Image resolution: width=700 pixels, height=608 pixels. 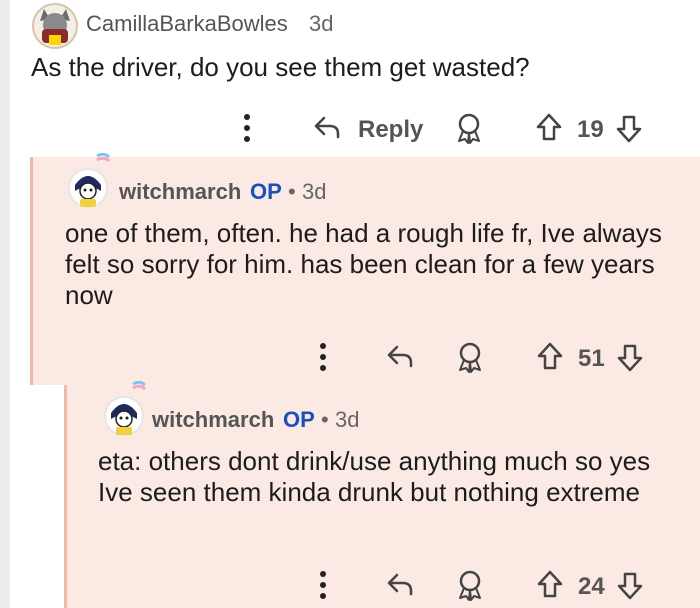 What do you see at coordinates (591, 586) in the screenshot?
I see `vote-count: 24` at bounding box center [591, 586].